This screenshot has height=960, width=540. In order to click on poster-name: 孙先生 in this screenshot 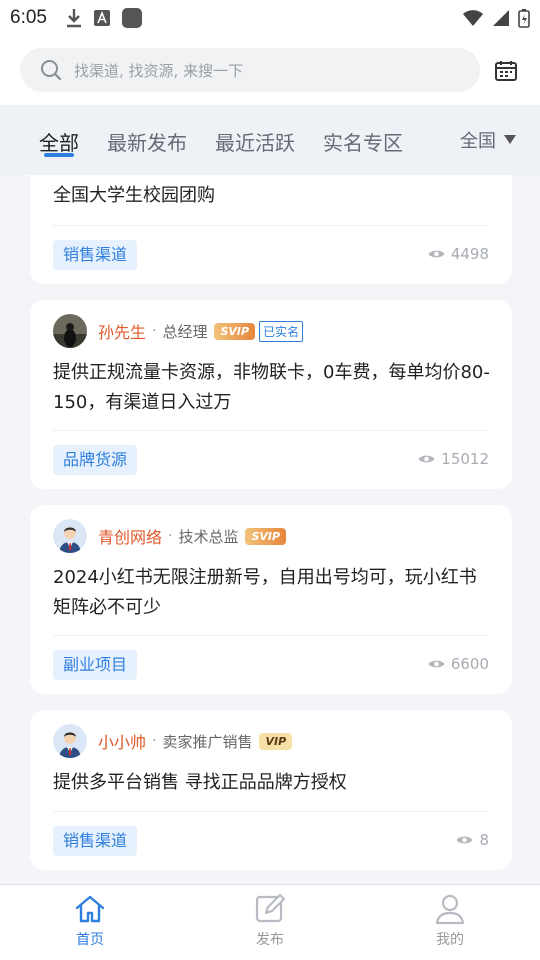, I will do `click(122, 331)`.